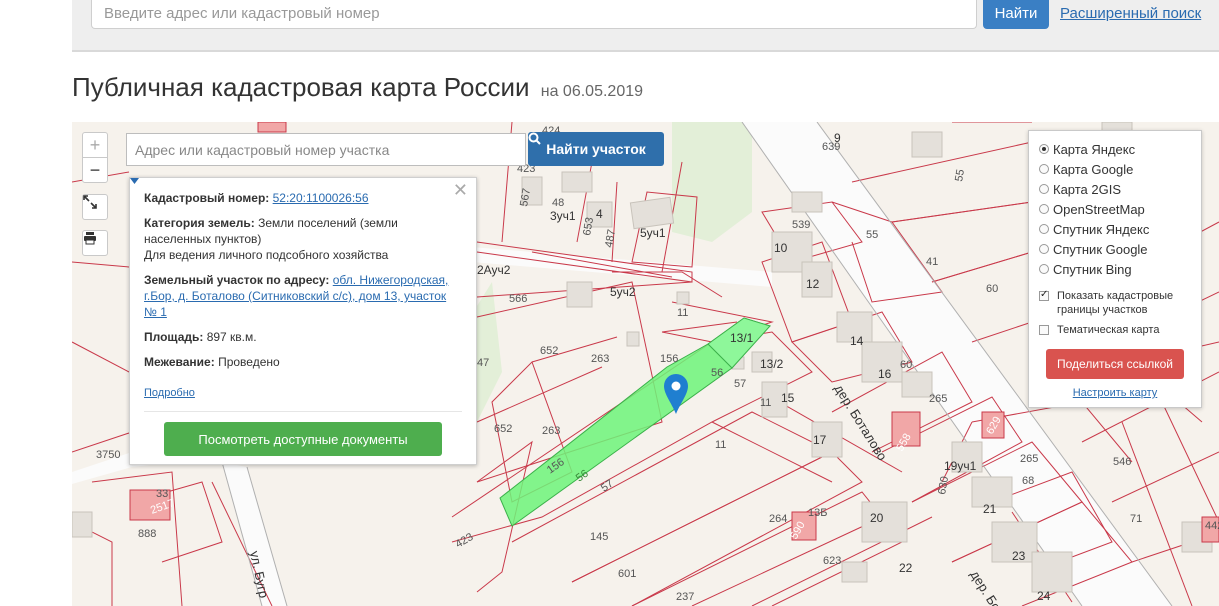 The width and height of the screenshot is (1219, 606). What do you see at coordinates (321, 198) in the screenshot?
I see `cadastral-number-link: 52:20:1100026:56` at bounding box center [321, 198].